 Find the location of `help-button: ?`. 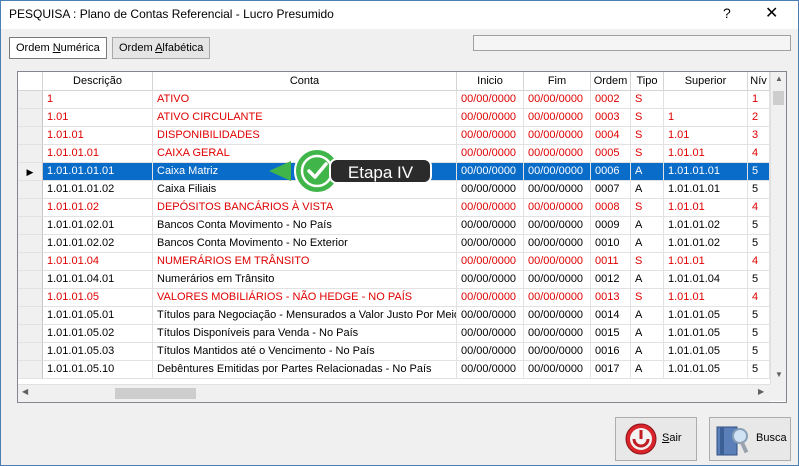

help-button: ? is located at coordinates (727, 13).